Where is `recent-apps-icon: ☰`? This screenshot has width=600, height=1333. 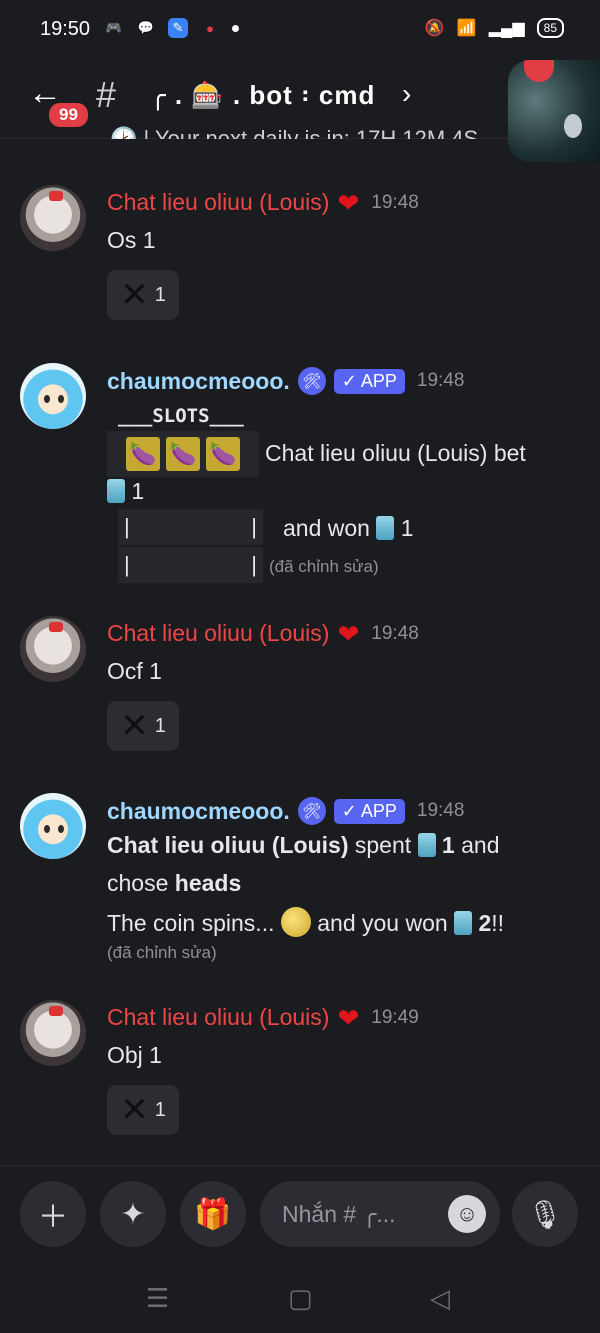 recent-apps-icon: ☰ is located at coordinates (157, 1298).